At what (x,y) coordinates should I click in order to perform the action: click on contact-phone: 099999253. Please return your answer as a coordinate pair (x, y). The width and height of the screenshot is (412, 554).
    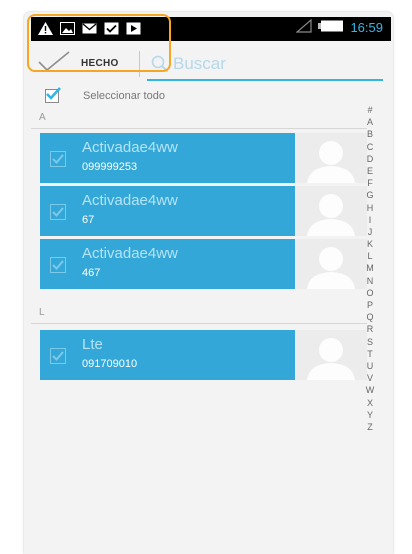
    Looking at the image, I should click on (110, 167).